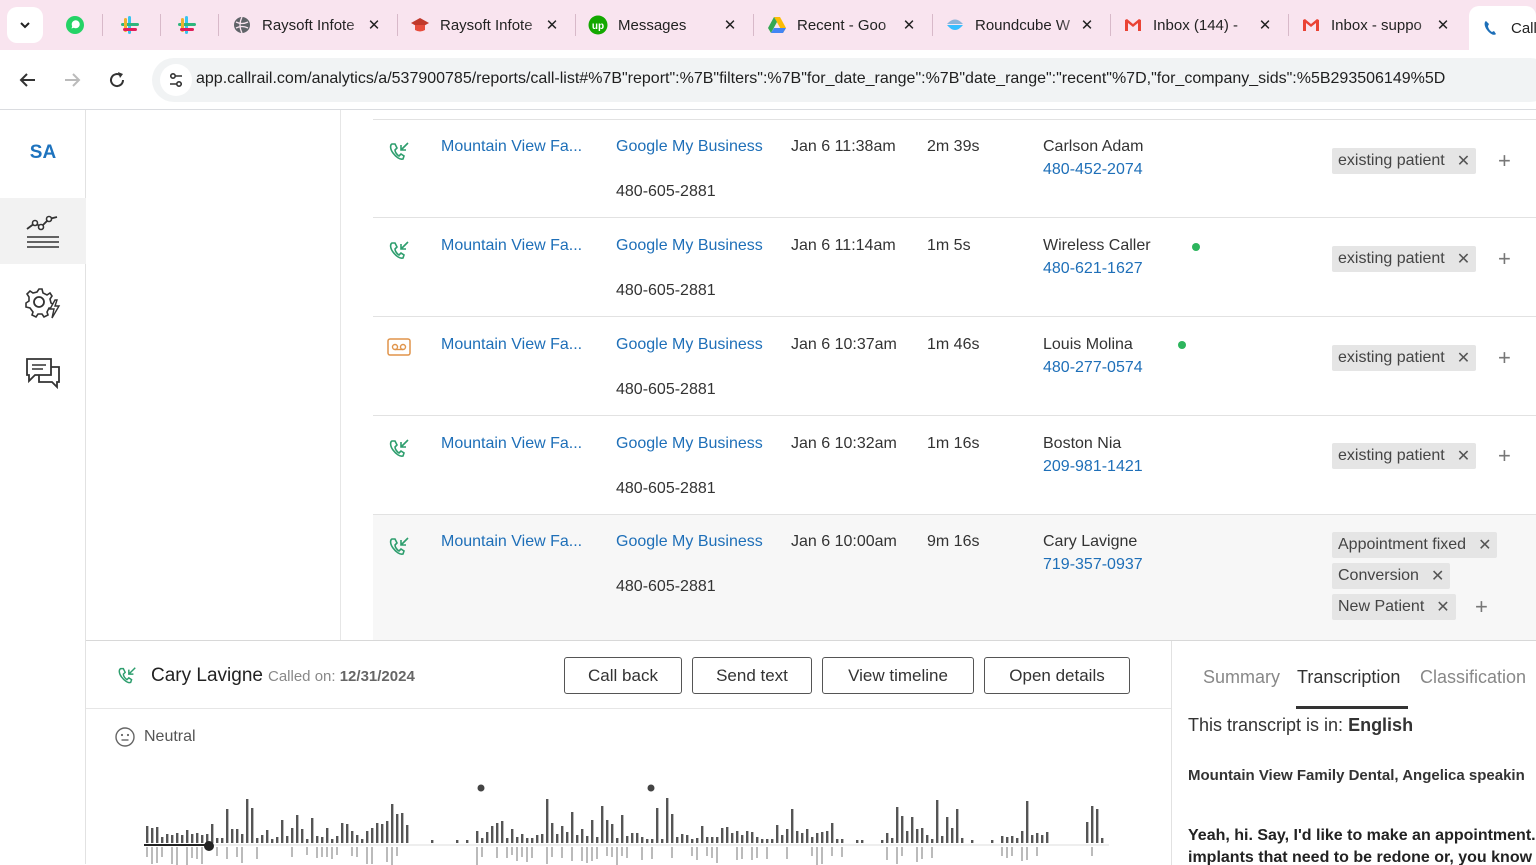  What do you see at coordinates (77, 25) in the screenshot?
I see `tab-whatsapp` at bounding box center [77, 25].